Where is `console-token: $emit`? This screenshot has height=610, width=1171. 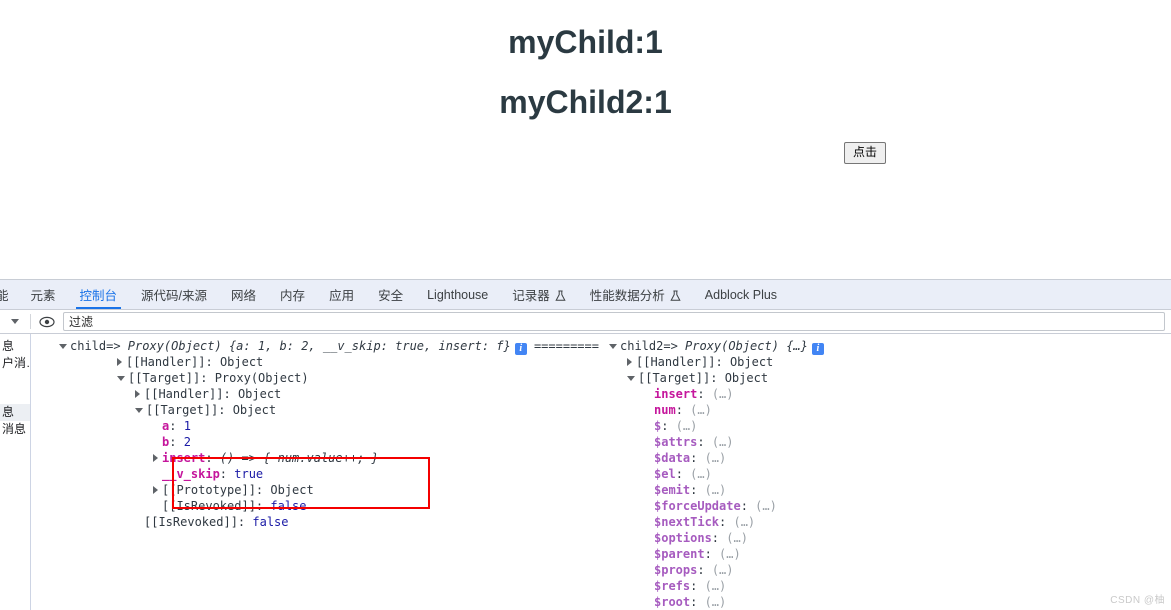 console-token: $emit is located at coordinates (672, 490).